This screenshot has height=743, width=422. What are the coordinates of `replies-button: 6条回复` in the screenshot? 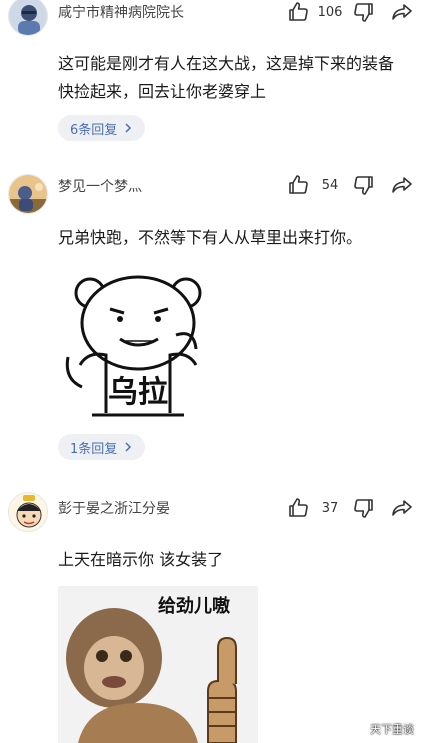 It's located at (102, 128).